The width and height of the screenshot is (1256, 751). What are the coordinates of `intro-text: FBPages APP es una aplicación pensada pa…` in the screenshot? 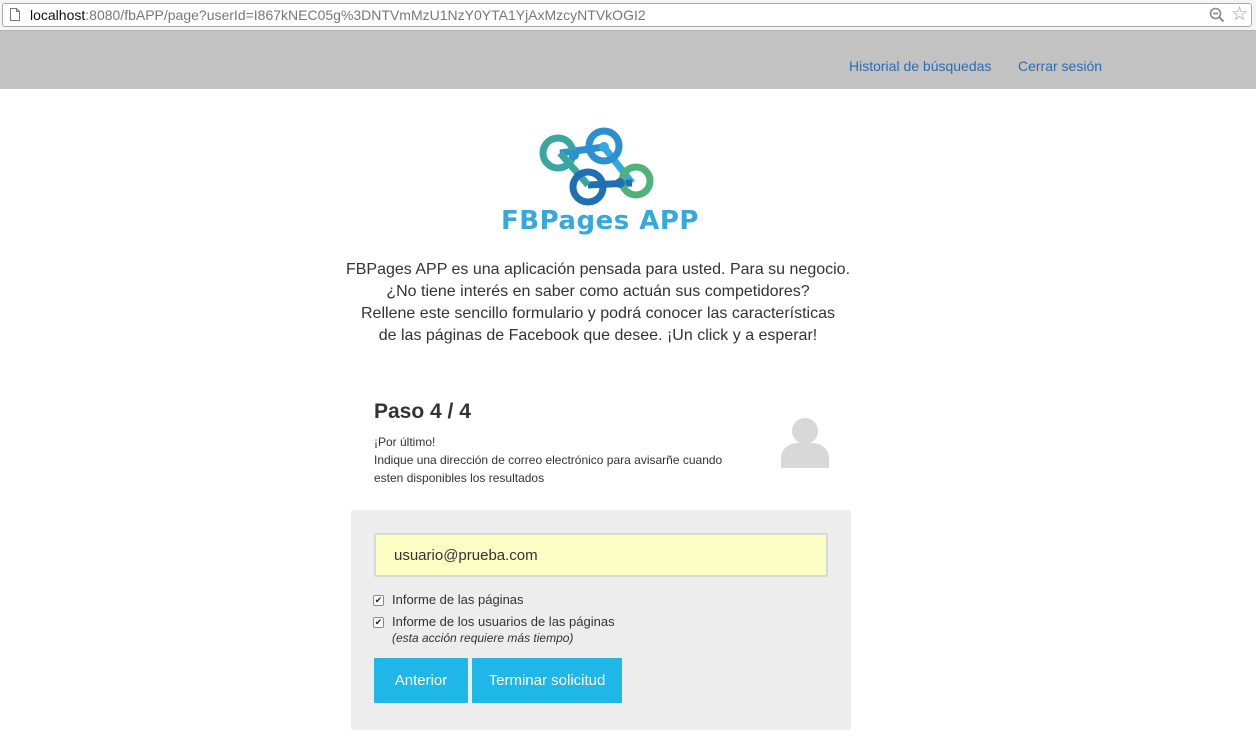 It's located at (598, 303).